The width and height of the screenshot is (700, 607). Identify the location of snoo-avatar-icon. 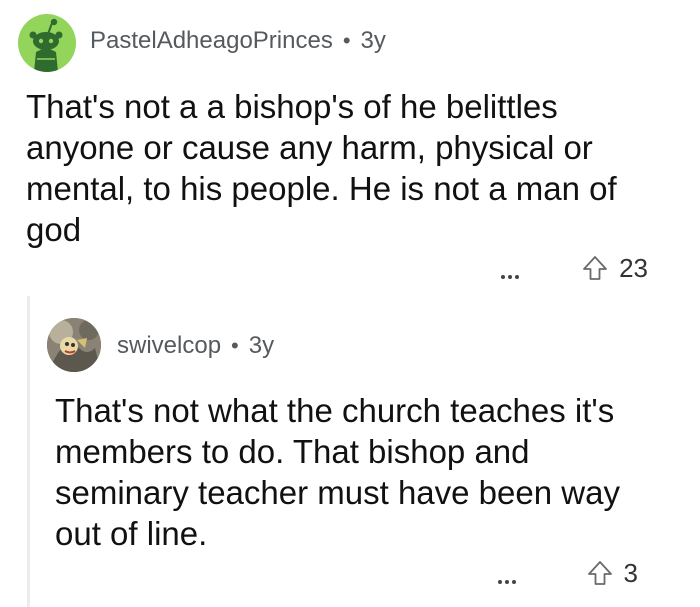
(46, 45).